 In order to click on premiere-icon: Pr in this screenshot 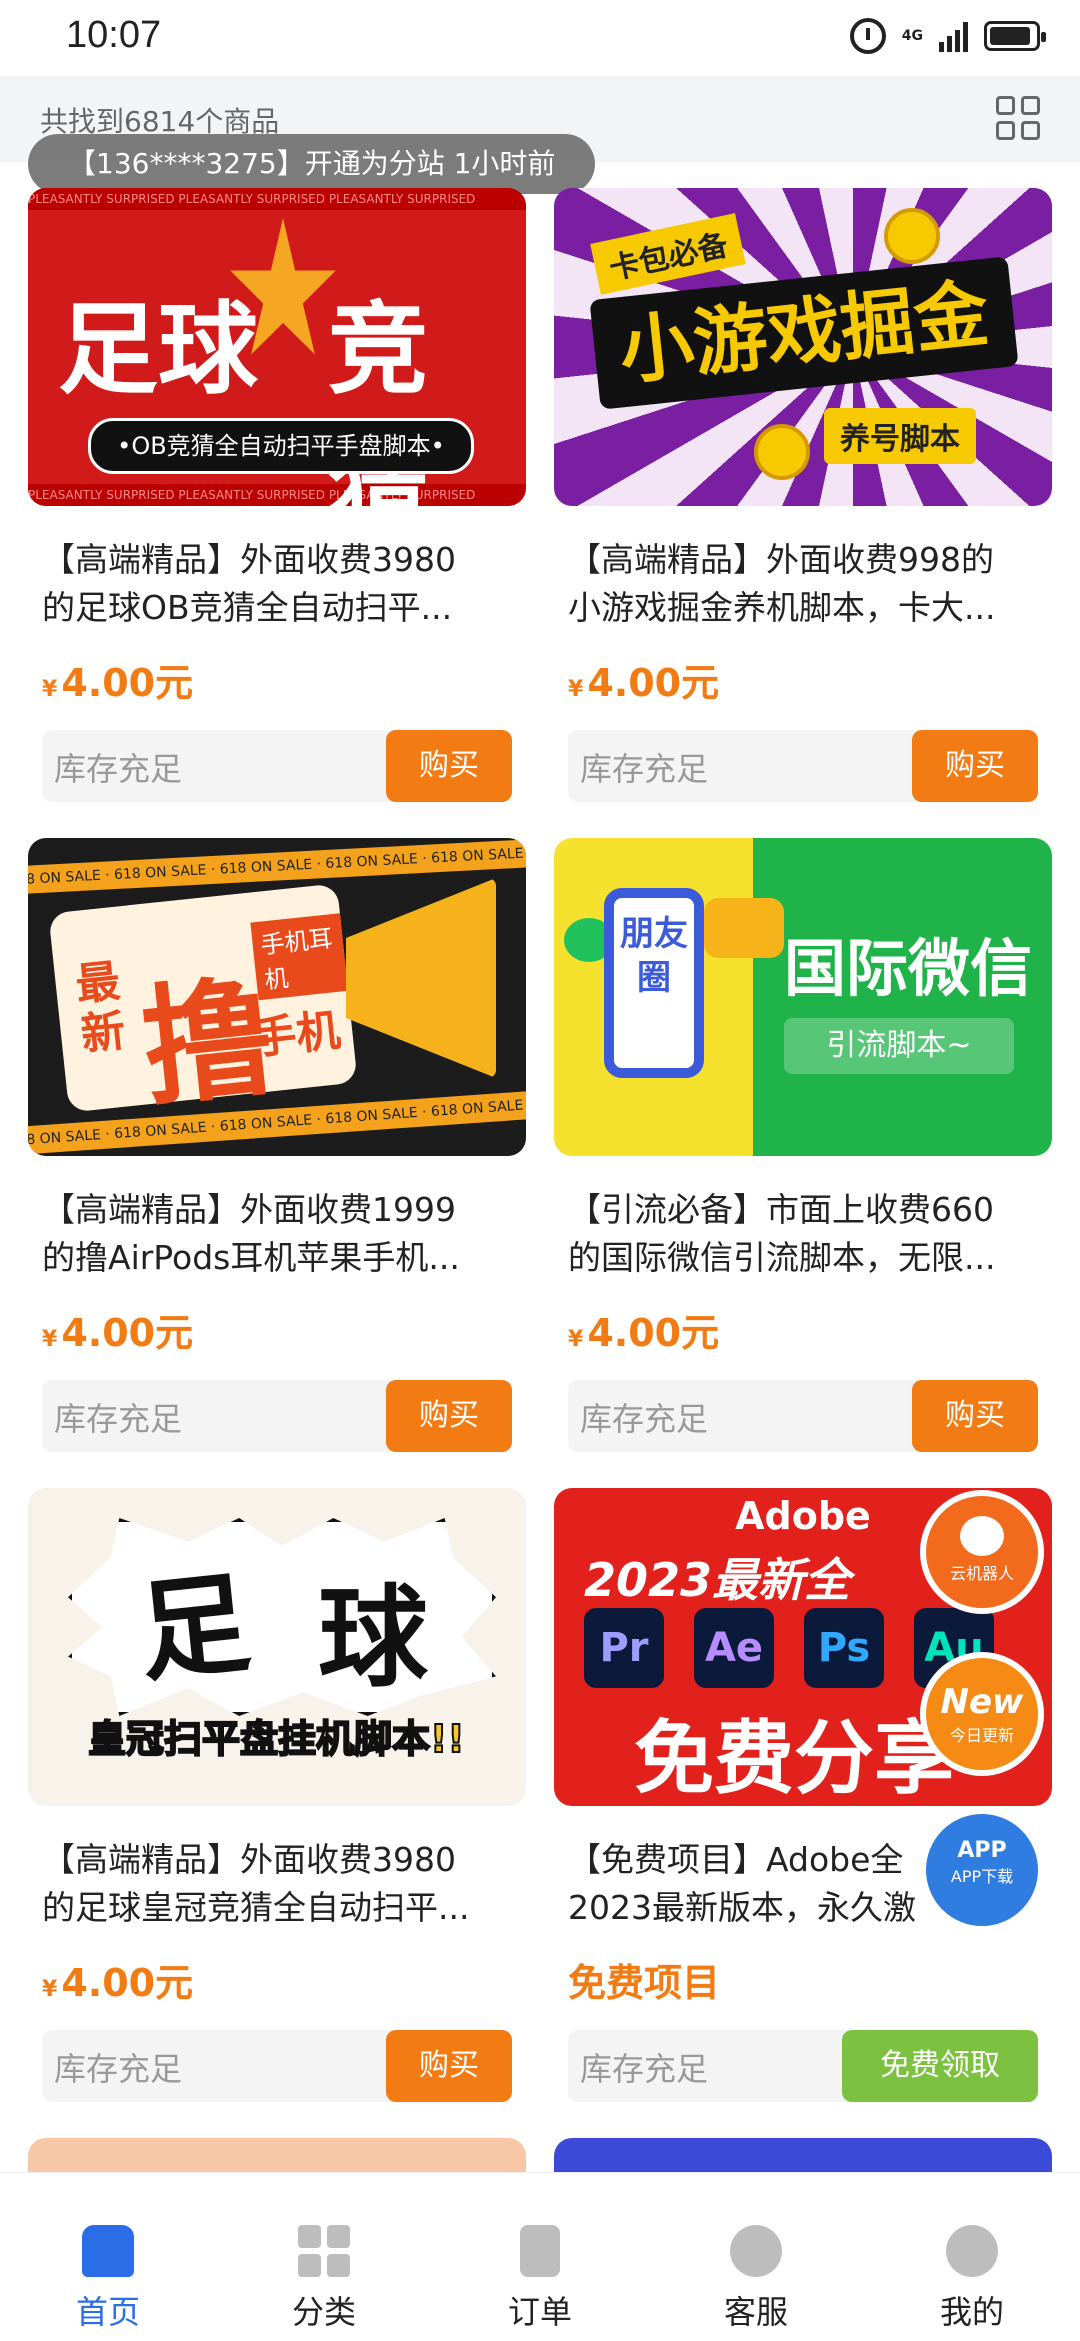, I will do `click(624, 1648)`.